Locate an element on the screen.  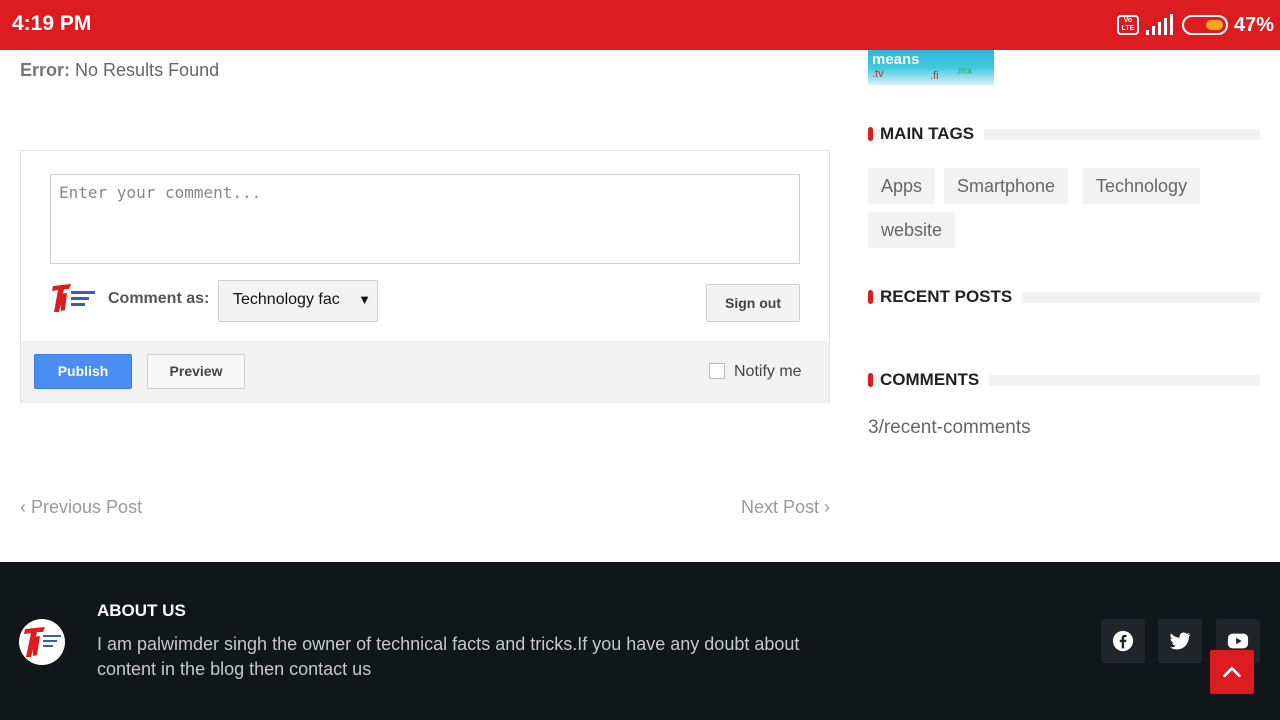
thumb-tld-3: .mx is located at coordinates (964, 71).